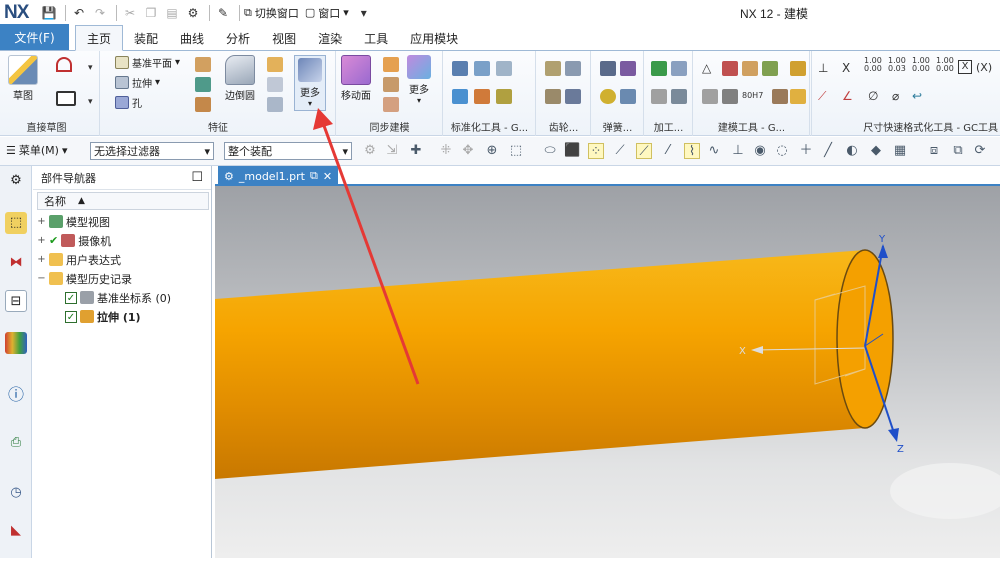 The width and height of the screenshot is (1000, 561). What do you see at coordinates (16, 263) in the screenshot?
I see `constraint-navigator-icon: ⧓` at bounding box center [16, 263].